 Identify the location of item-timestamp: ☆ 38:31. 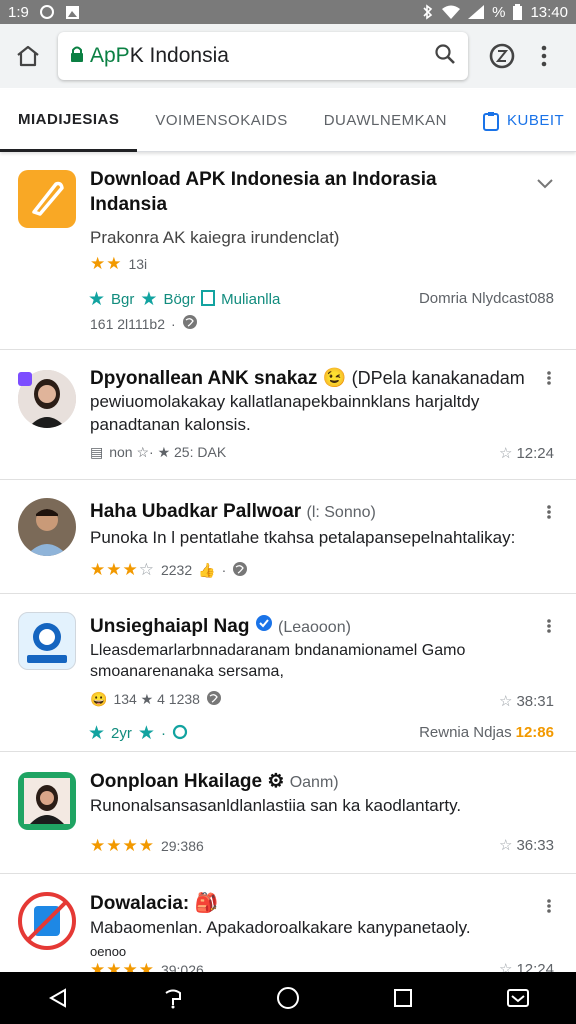
(526, 701).